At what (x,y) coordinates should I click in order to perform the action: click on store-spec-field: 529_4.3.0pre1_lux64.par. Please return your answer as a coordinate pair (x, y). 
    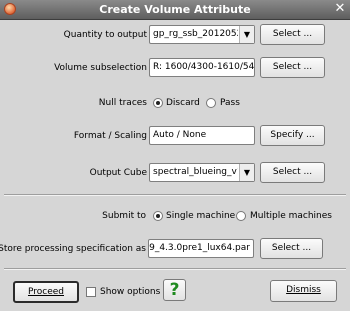
    Looking at the image, I should click on (201, 248).